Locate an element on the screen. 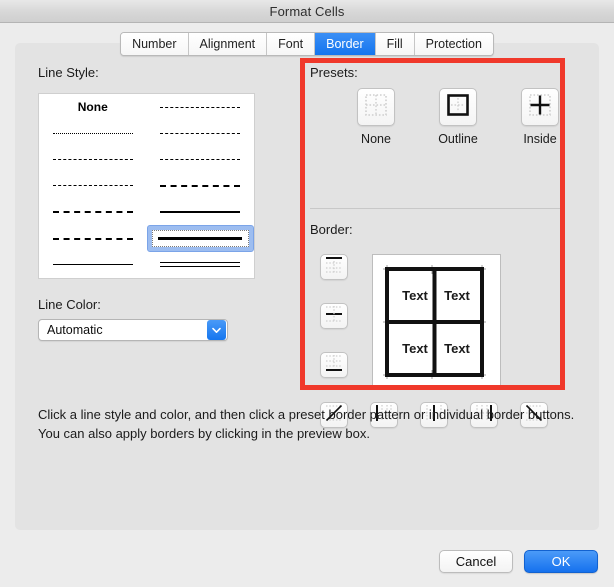 This screenshot has height=587, width=614. line-style-option-none: None is located at coordinates (93, 107).